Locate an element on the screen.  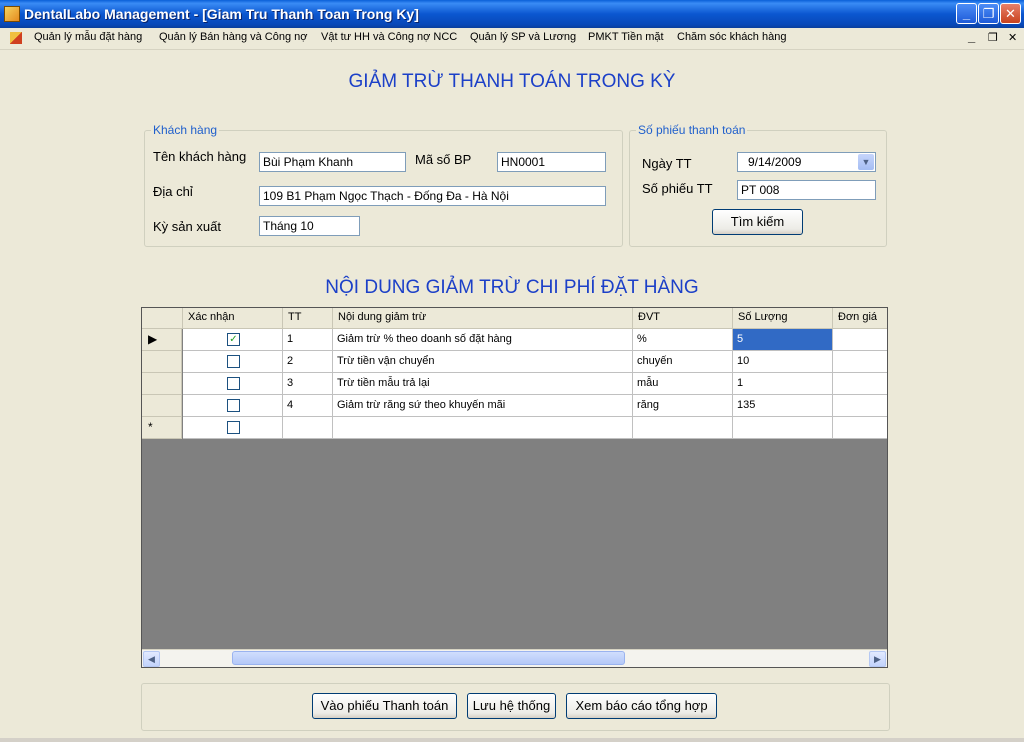
row-header: * is located at coordinates (162, 428).